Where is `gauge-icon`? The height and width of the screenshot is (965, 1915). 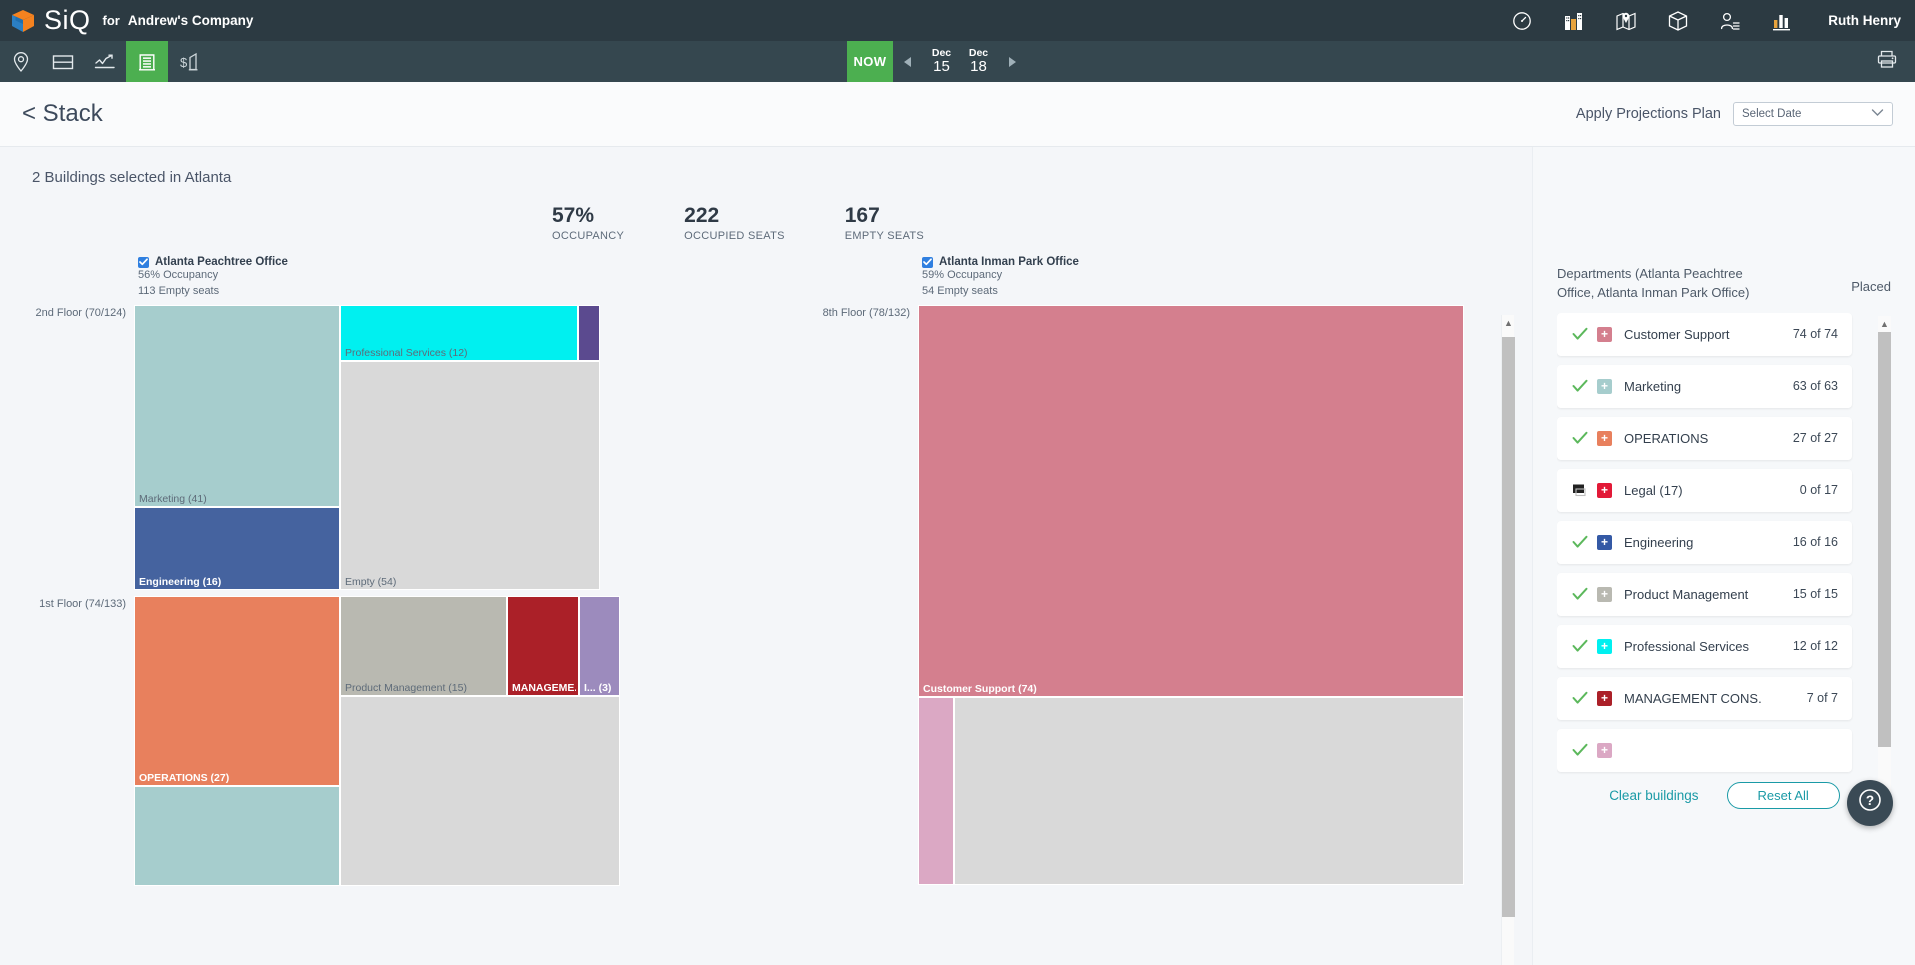 gauge-icon is located at coordinates (1522, 21).